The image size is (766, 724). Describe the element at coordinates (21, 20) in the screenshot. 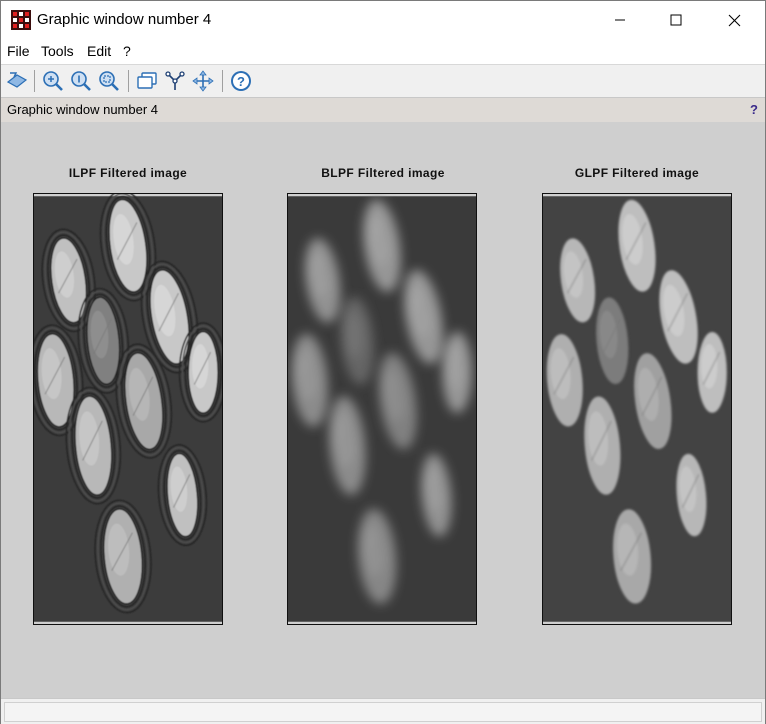

I see `scilab-app-icon` at that location.